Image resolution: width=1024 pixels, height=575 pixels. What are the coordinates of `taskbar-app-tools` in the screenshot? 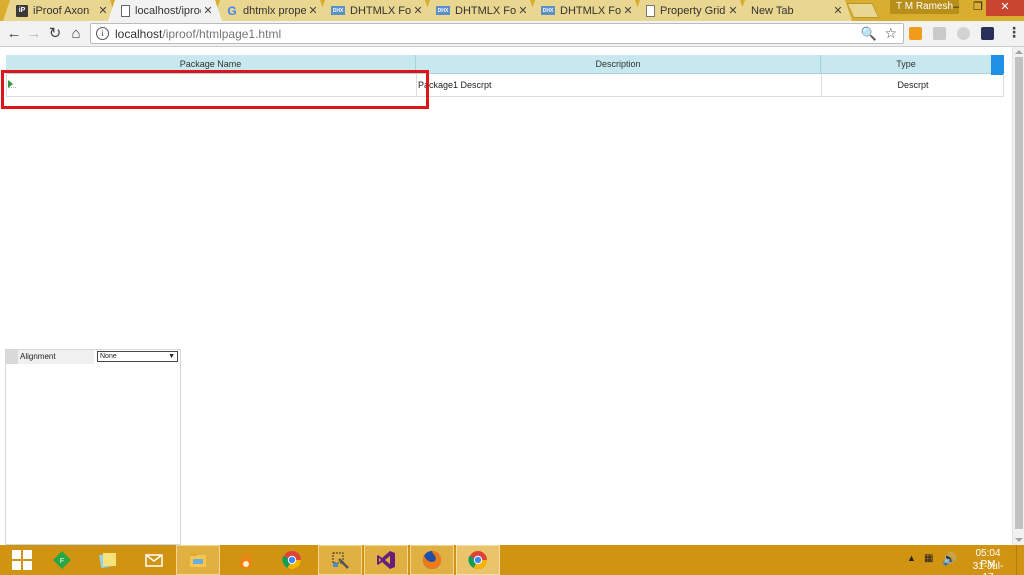 It's located at (340, 560).